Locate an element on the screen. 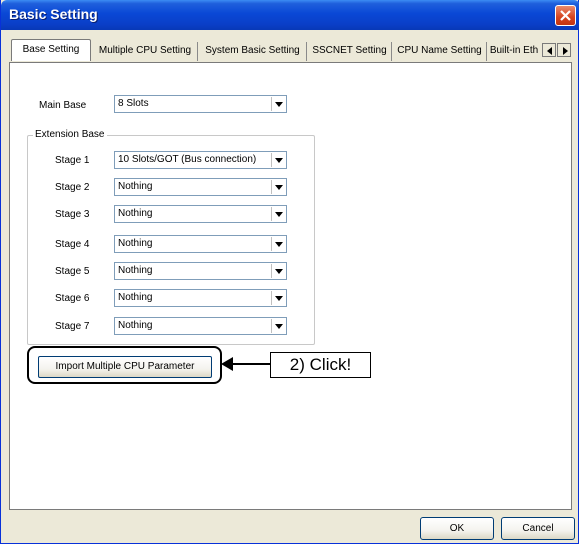 This screenshot has width=579, height=544. main-base-select: 8 Slots is located at coordinates (200, 104).